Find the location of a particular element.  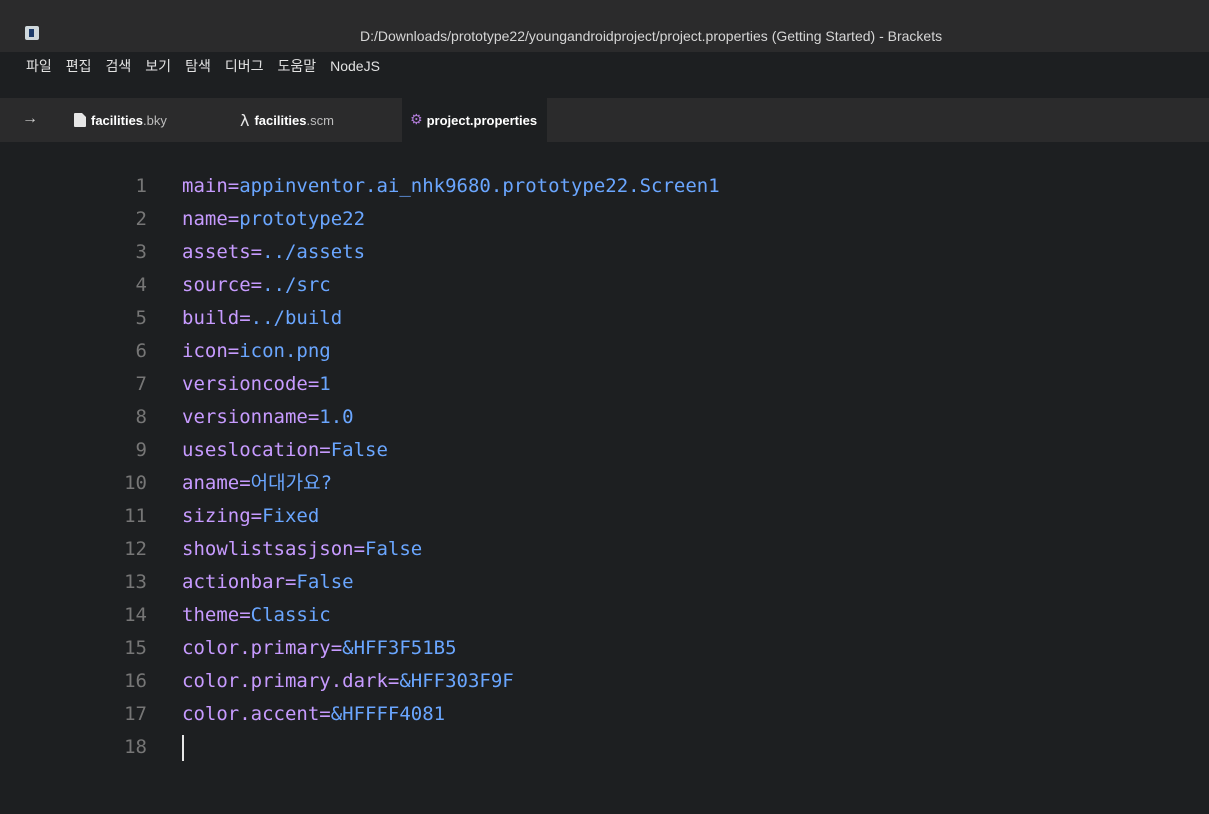

line-number: 8 is located at coordinates (141, 417).